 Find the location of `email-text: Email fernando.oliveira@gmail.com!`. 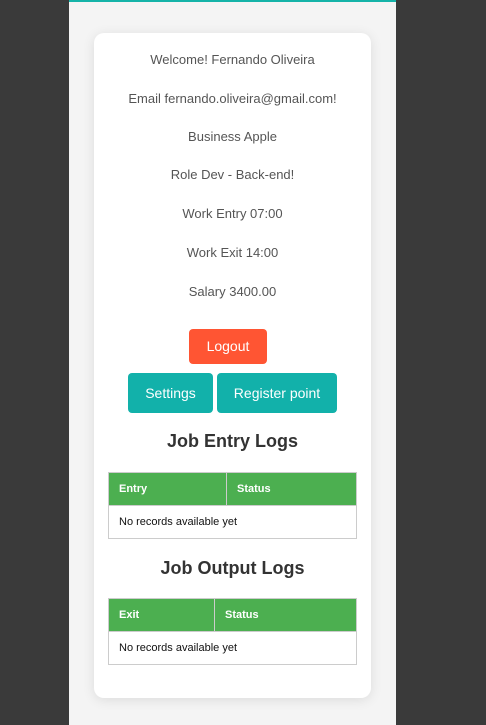

email-text: Email fernando.oliveira@gmail.com! is located at coordinates (232, 98).